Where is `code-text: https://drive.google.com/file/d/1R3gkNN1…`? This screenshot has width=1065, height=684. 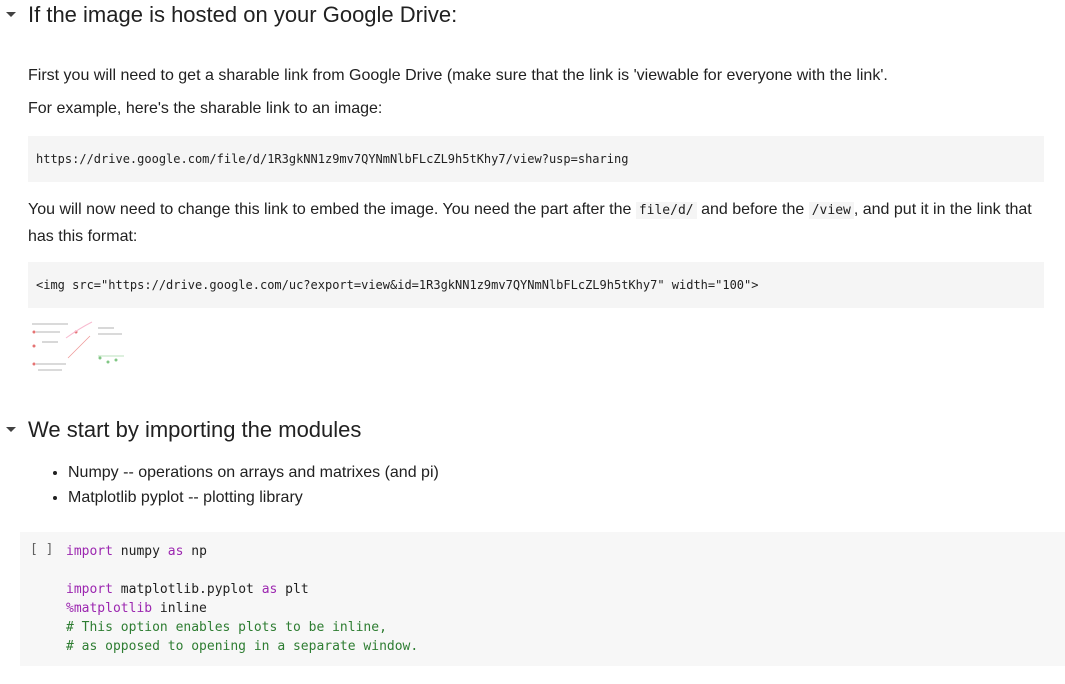
code-text: https://drive.google.com/file/d/1R3gkNN1… is located at coordinates (332, 159).